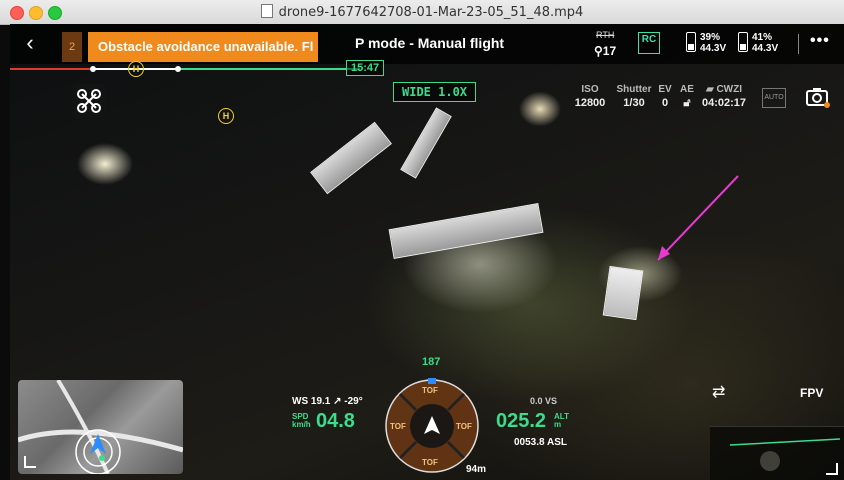 The width and height of the screenshot is (844, 480). What do you see at coordinates (30, 44) in the screenshot?
I see `back-button: ‹` at bounding box center [30, 44].